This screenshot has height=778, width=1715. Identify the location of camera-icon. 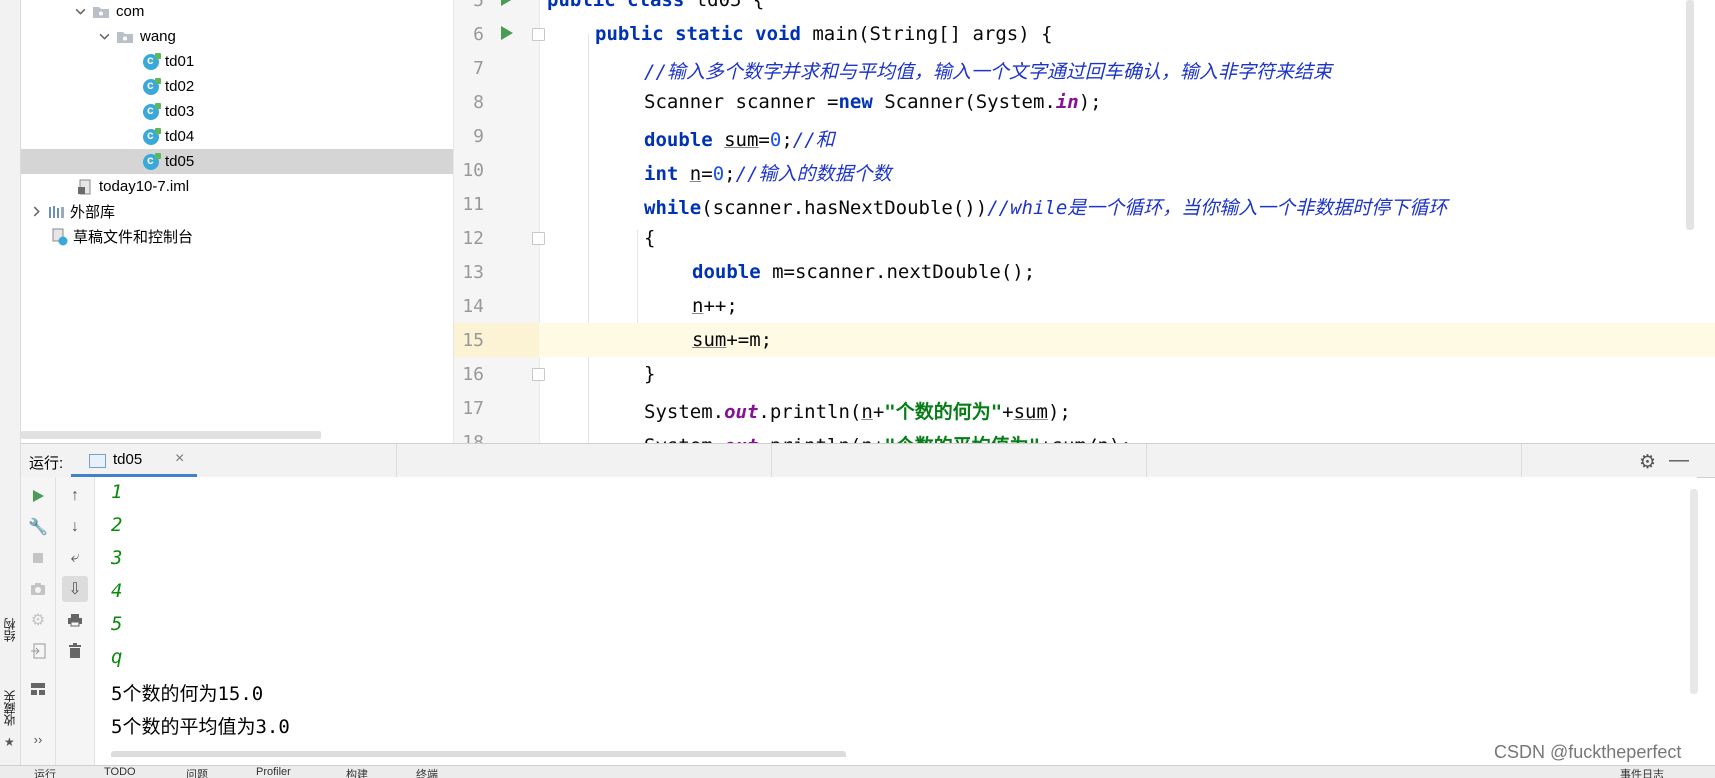
(38, 589).